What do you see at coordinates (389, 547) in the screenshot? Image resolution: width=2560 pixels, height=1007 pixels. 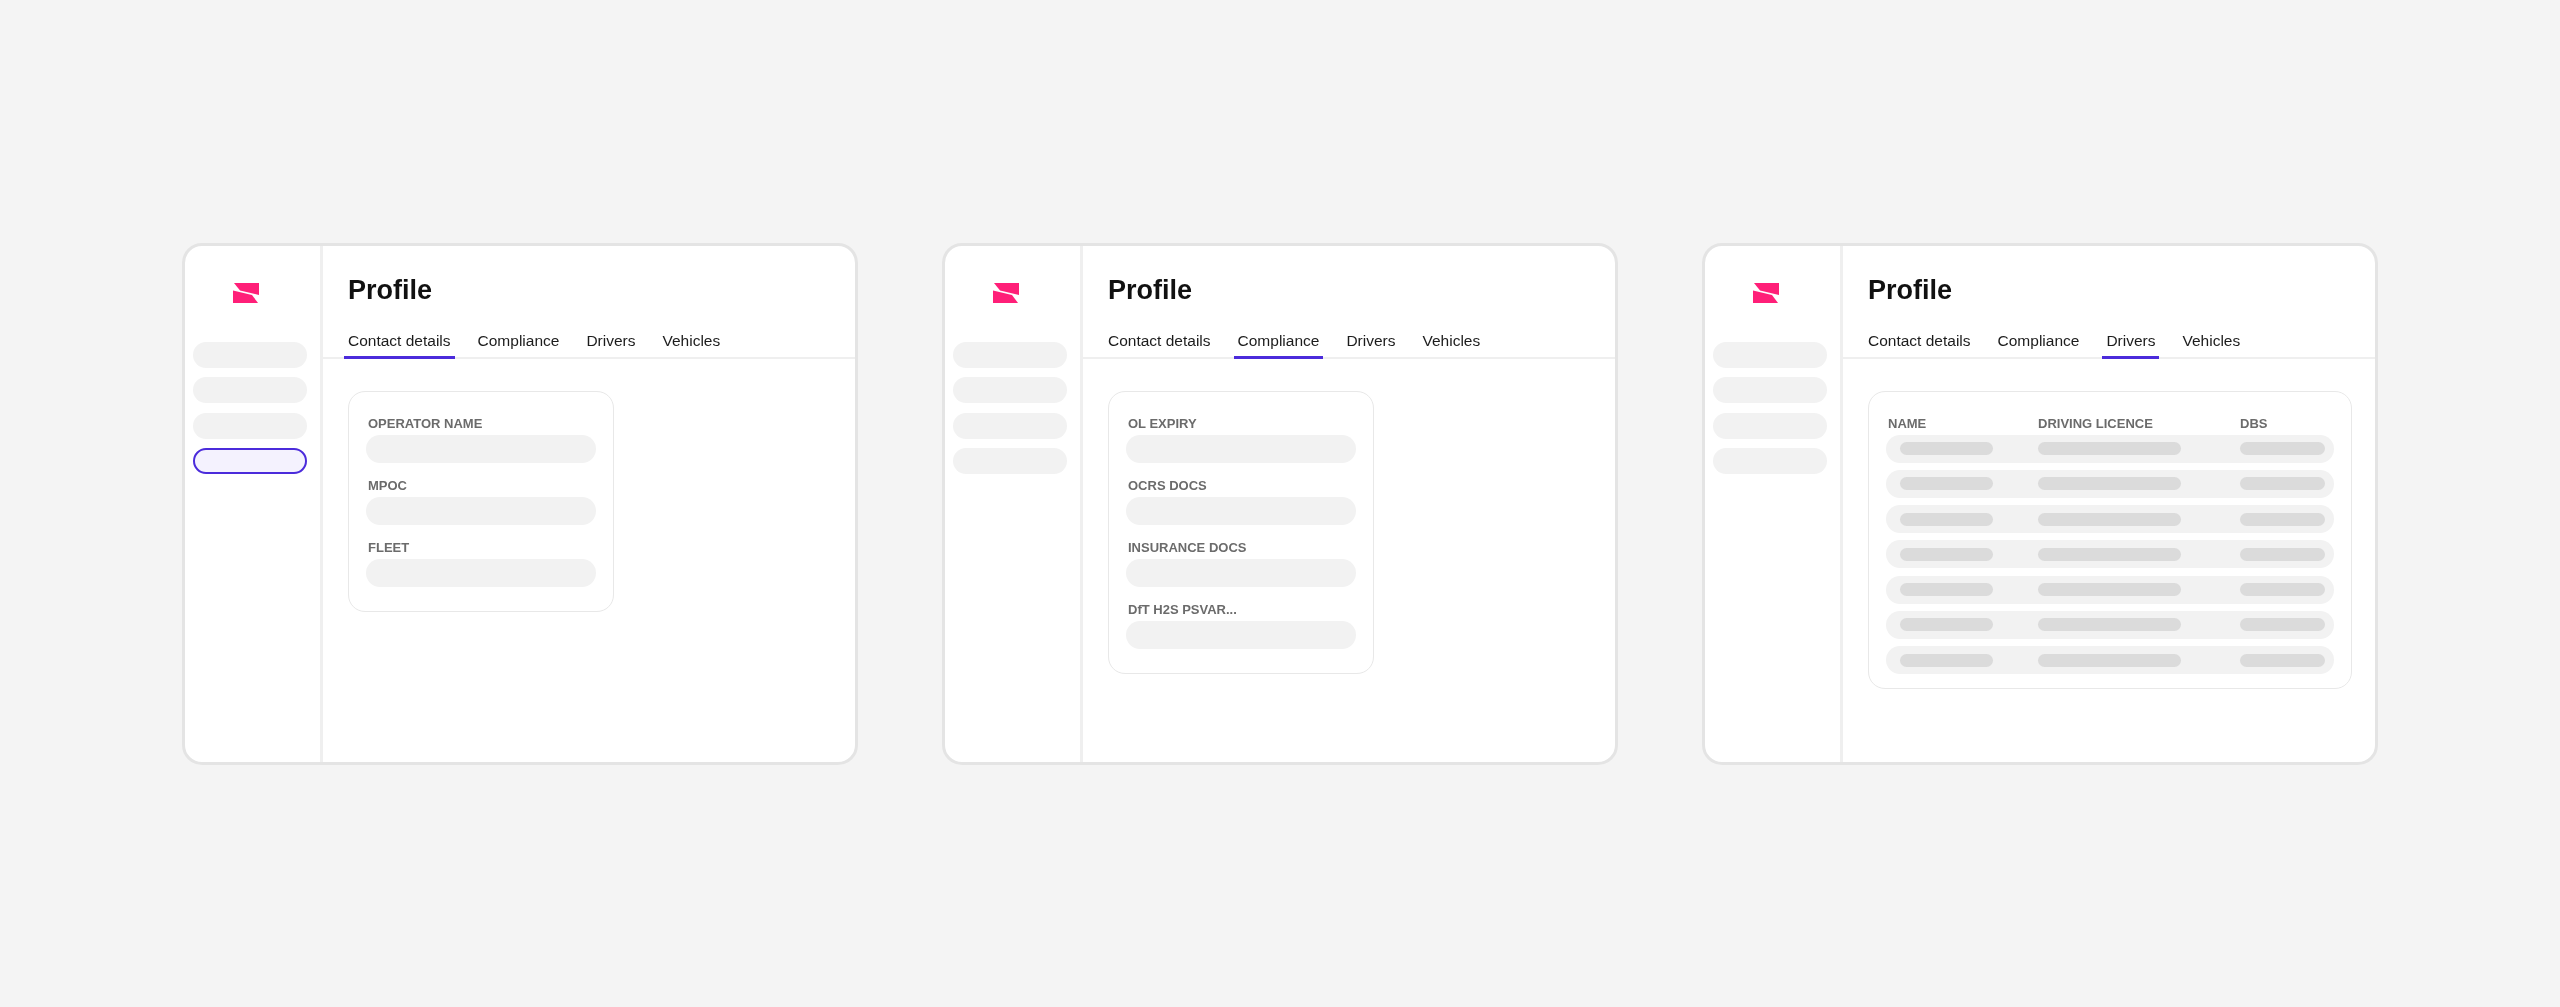 I see `field-label: FLEET` at bounding box center [389, 547].